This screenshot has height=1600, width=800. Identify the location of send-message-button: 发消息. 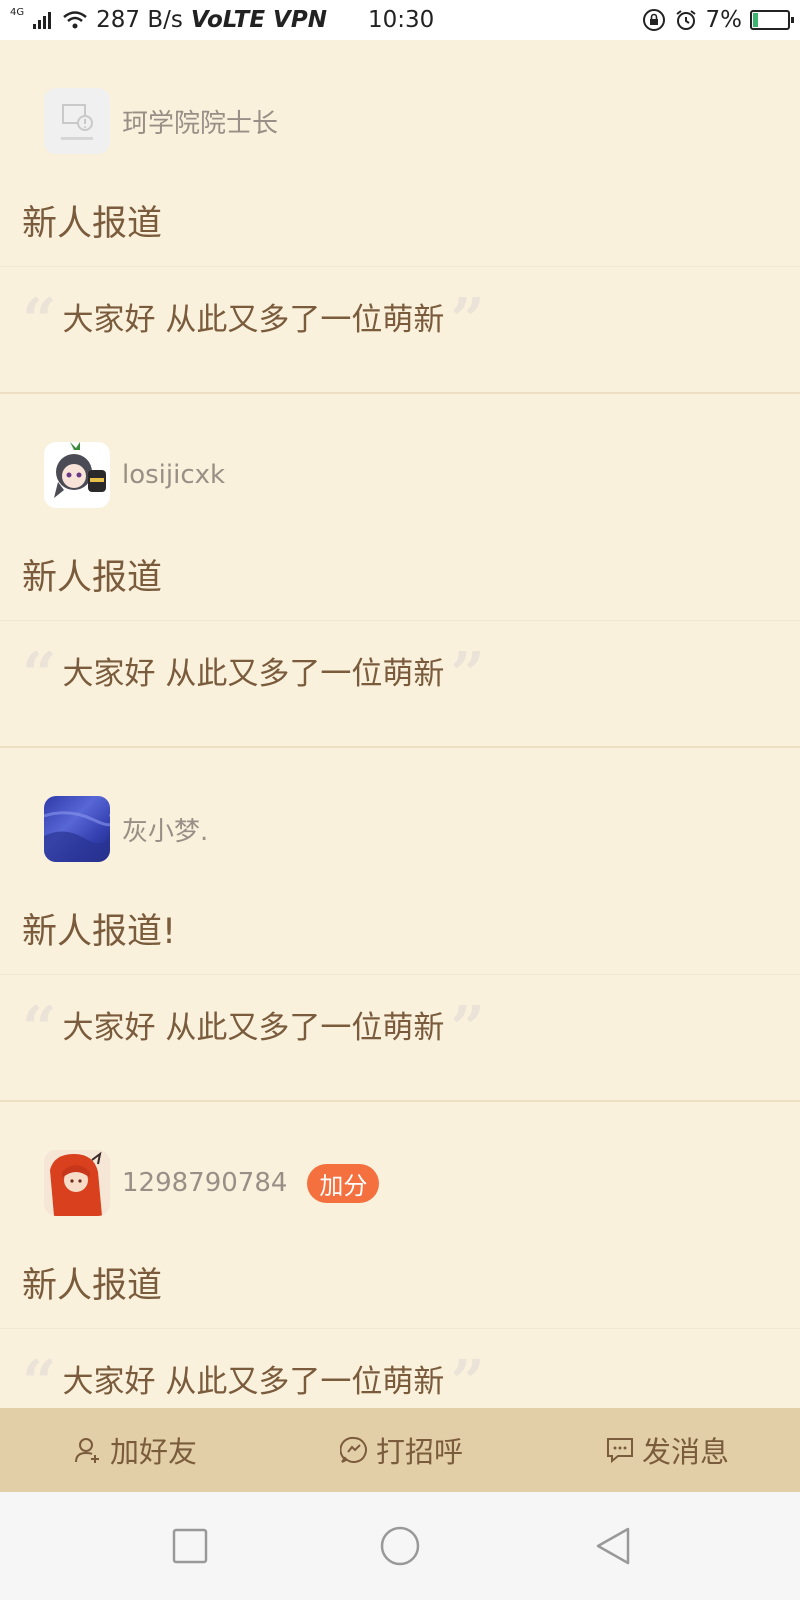
(667, 1450).